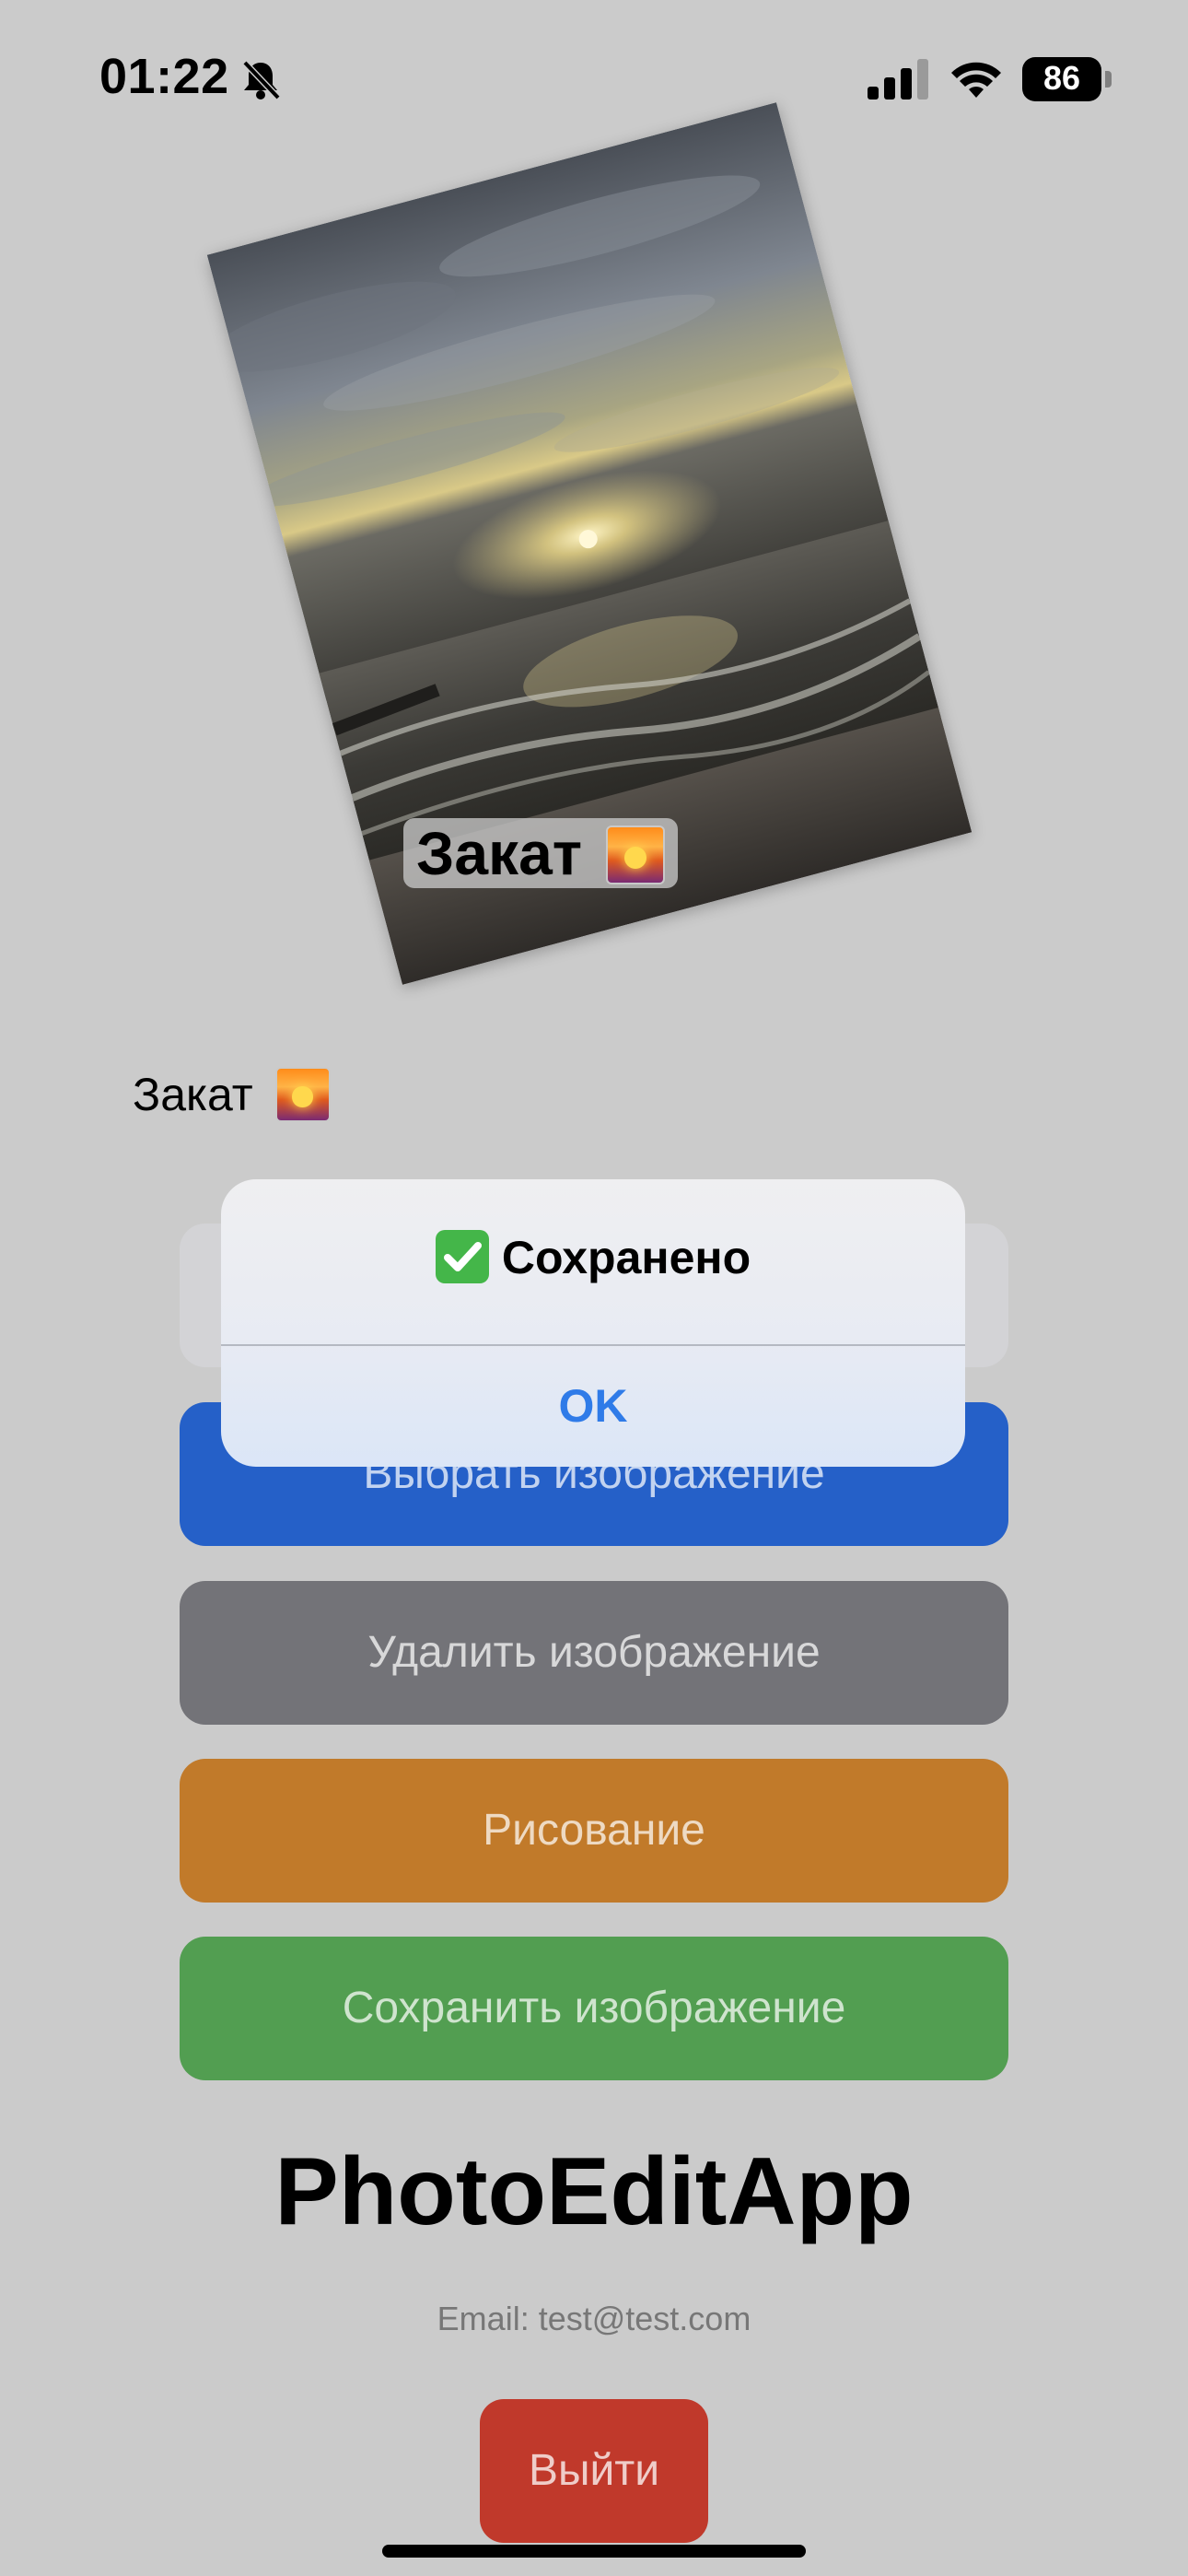  What do you see at coordinates (164, 76) in the screenshot?
I see `status-time: 01:22` at bounding box center [164, 76].